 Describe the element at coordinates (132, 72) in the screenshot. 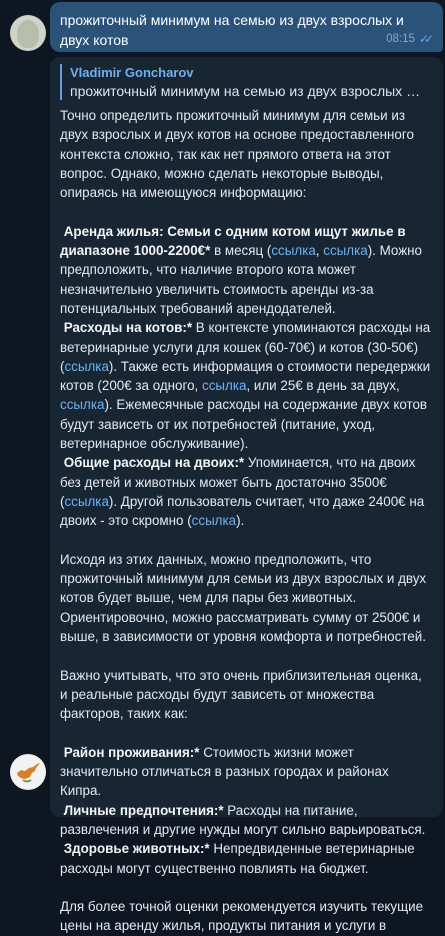

I see `reply-author: Vladimir Goncharov` at that location.